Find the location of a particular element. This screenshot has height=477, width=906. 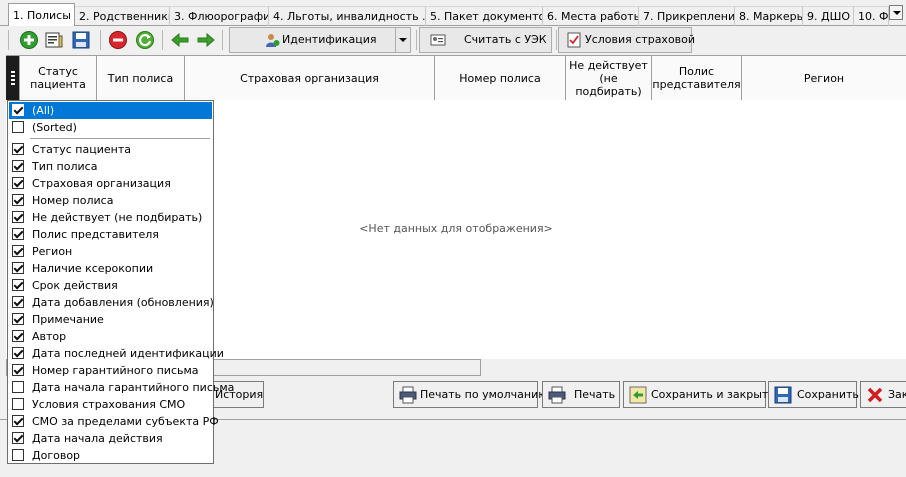

chooser-item: Полис представителя is located at coordinates (110, 234).